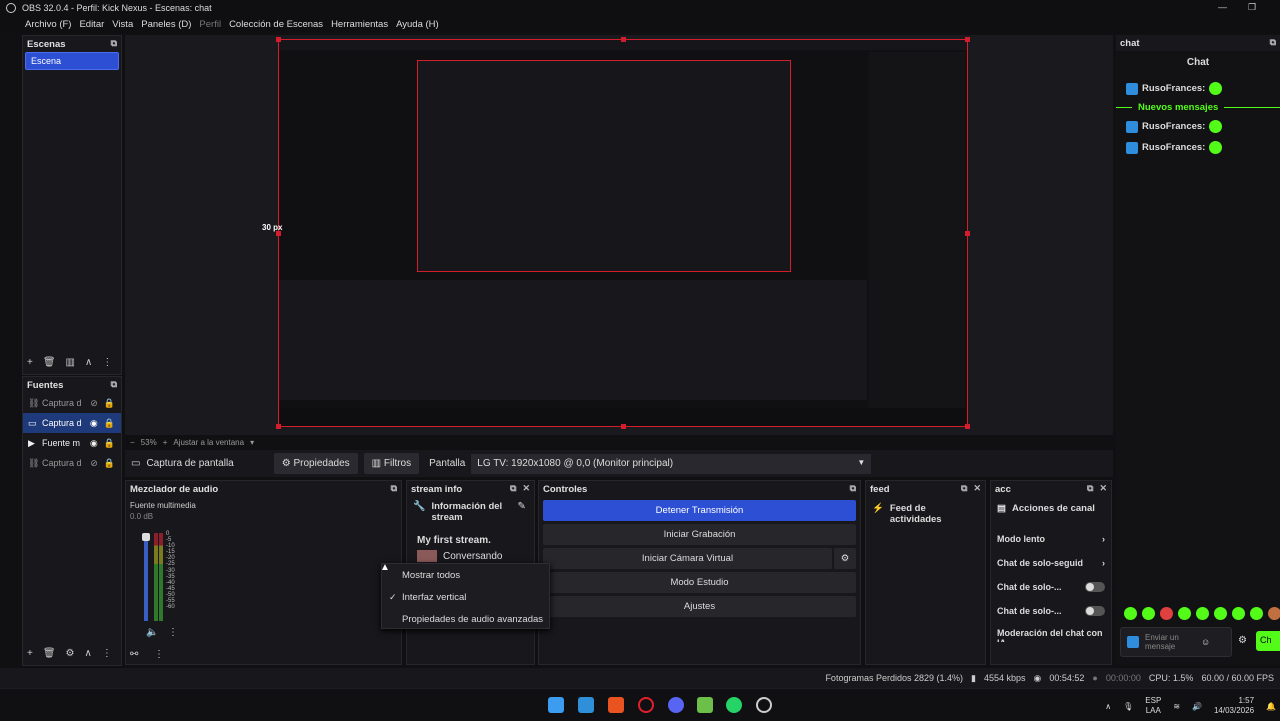 This screenshot has width=1280, height=721. Describe the element at coordinates (616, 705) in the screenshot. I see `brave-icon` at that location.